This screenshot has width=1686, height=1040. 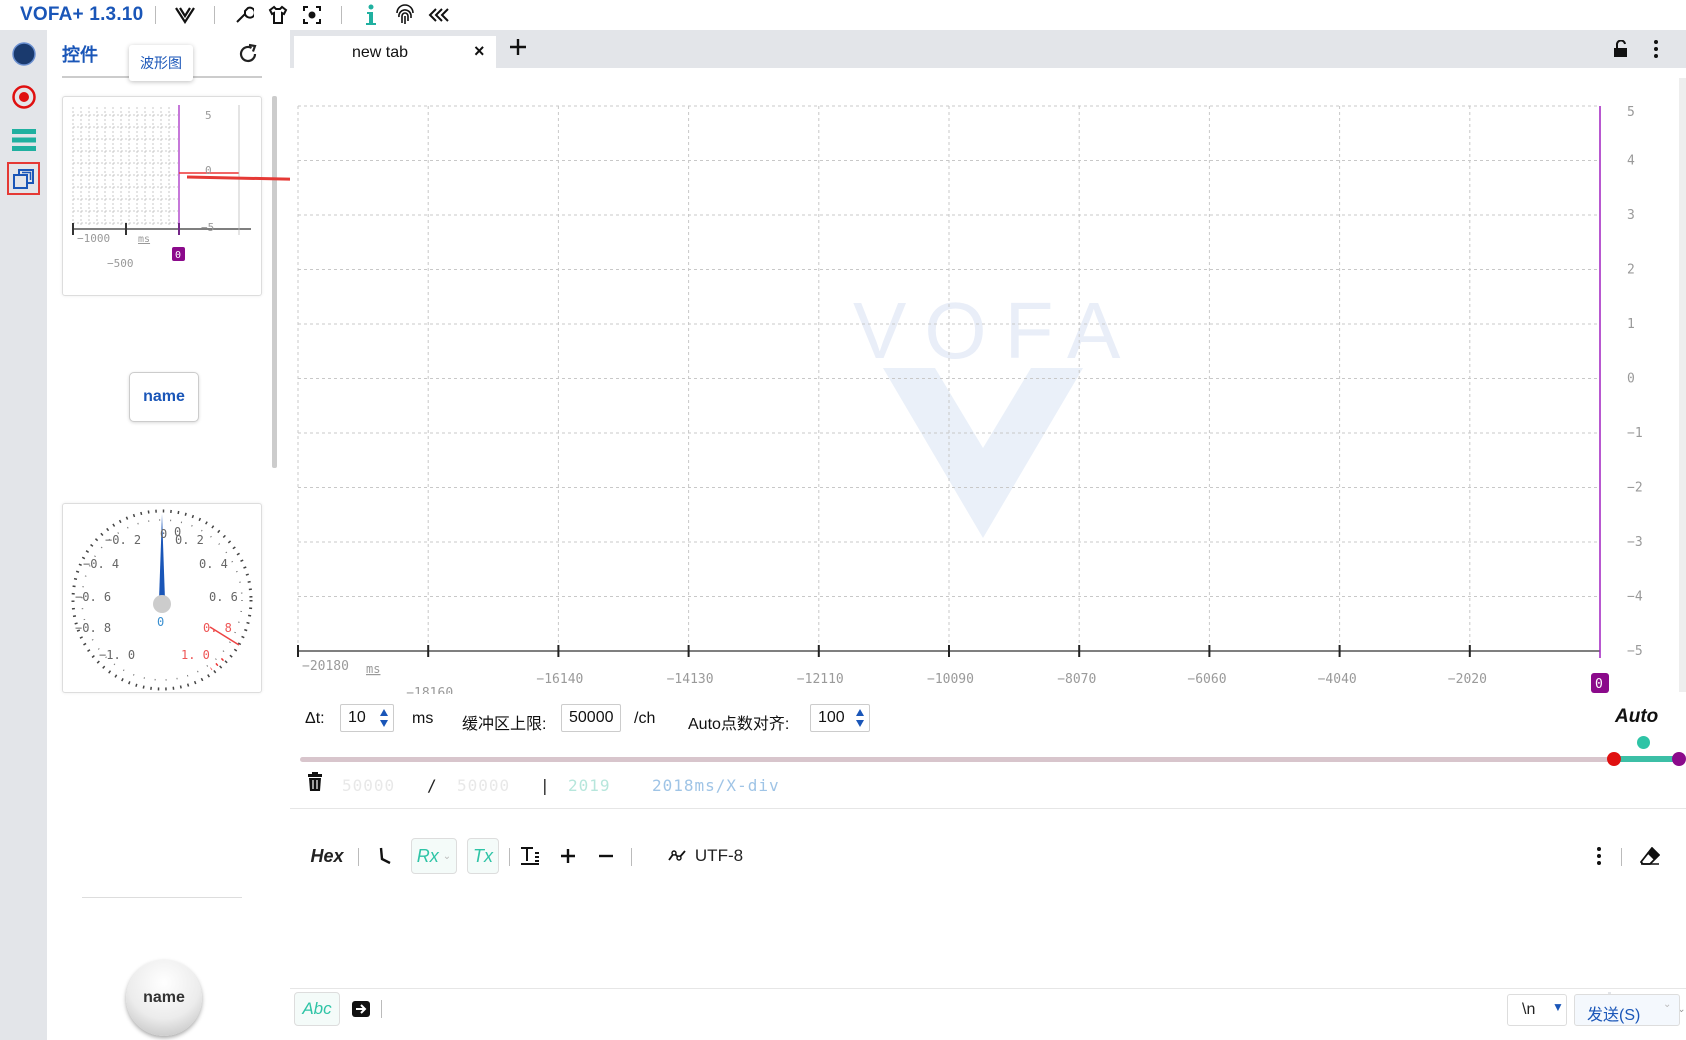 I want to click on buffer-input: 50000, so click(x=591, y=718).